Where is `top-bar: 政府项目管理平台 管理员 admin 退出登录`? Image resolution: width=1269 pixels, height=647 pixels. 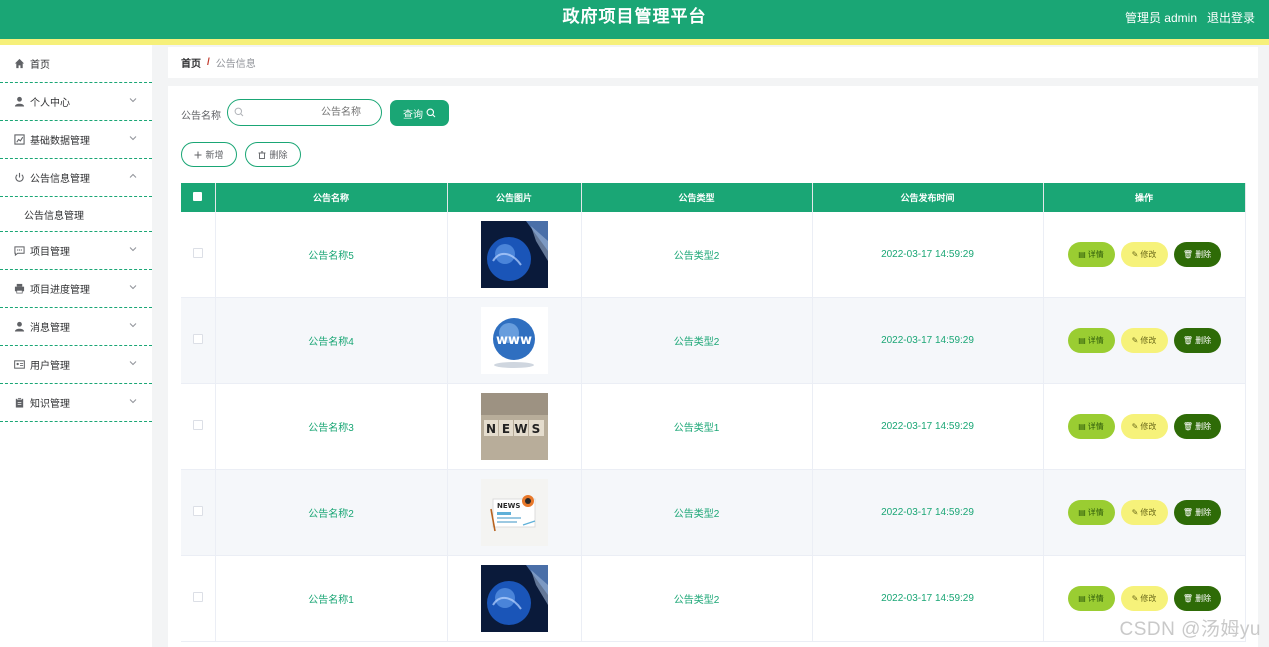 top-bar: 政府项目管理平台 管理员 admin 退出登录 is located at coordinates (634, 19).